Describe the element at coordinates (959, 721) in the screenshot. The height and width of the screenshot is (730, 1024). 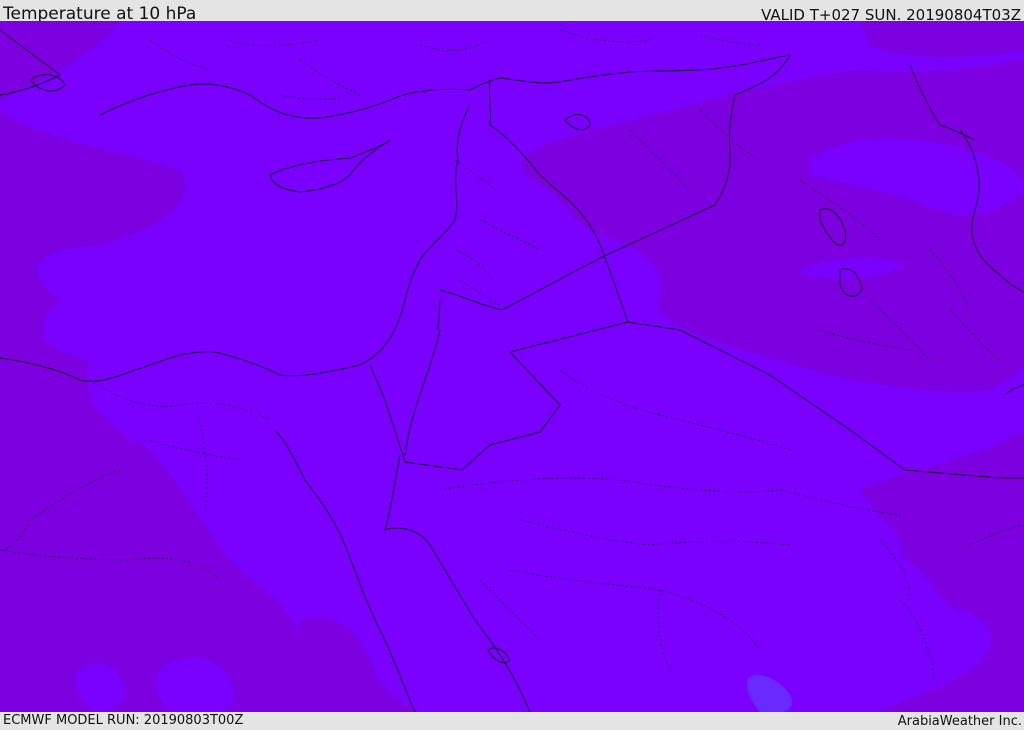
I see `provider-credit: ArabiaWeather Inc.` at that location.